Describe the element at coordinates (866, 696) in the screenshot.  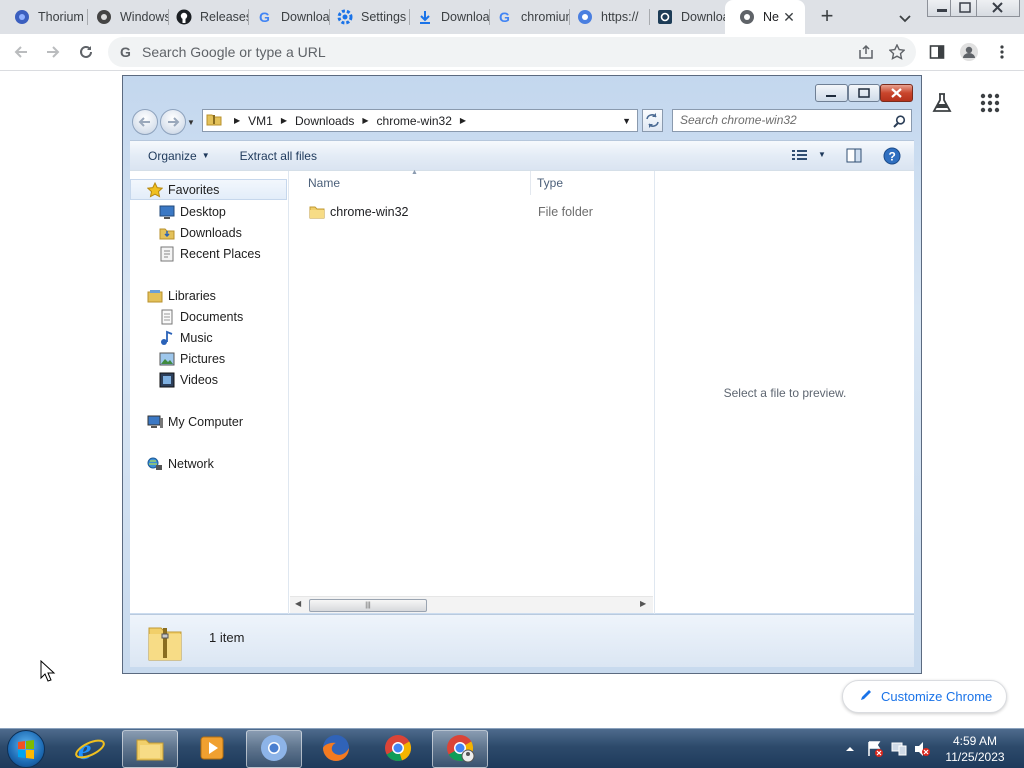
I see `pencil-icon` at that location.